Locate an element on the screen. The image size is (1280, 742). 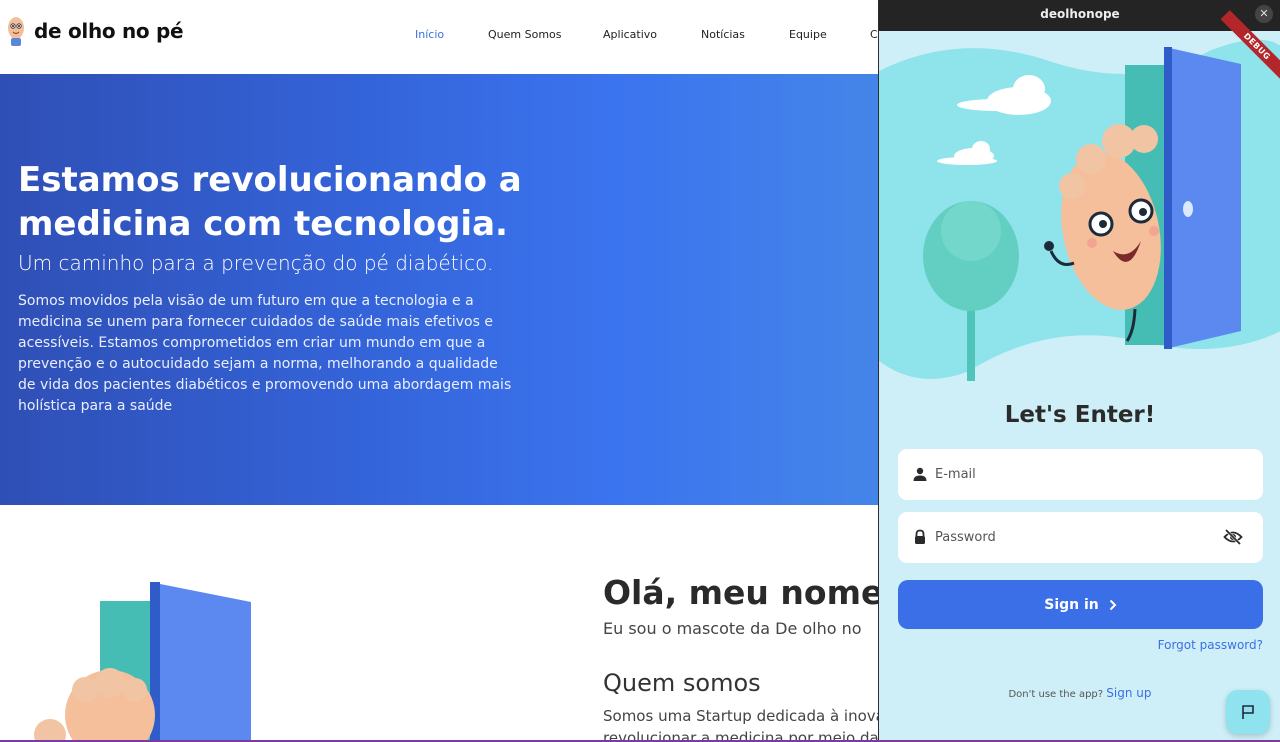
nav-item-contato: C is located at coordinates (874, 34).